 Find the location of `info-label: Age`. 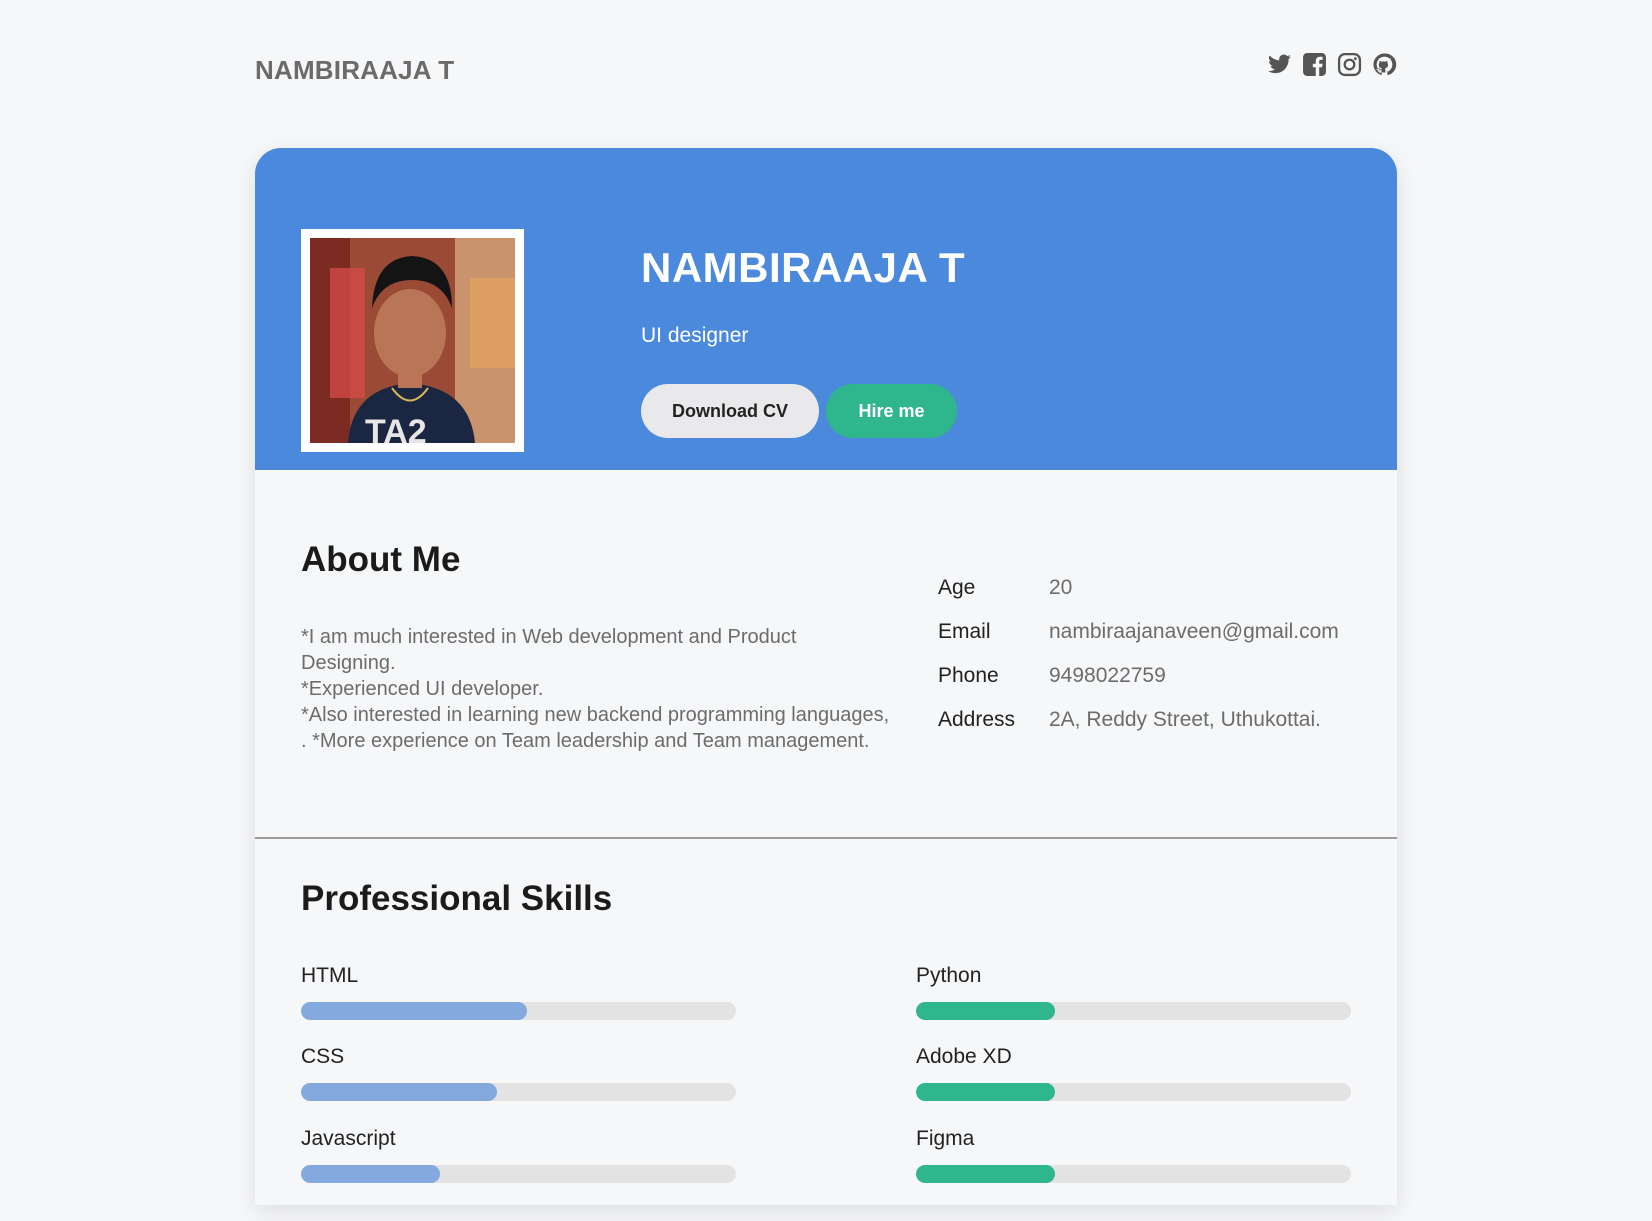

info-label: Age is located at coordinates (957, 587).